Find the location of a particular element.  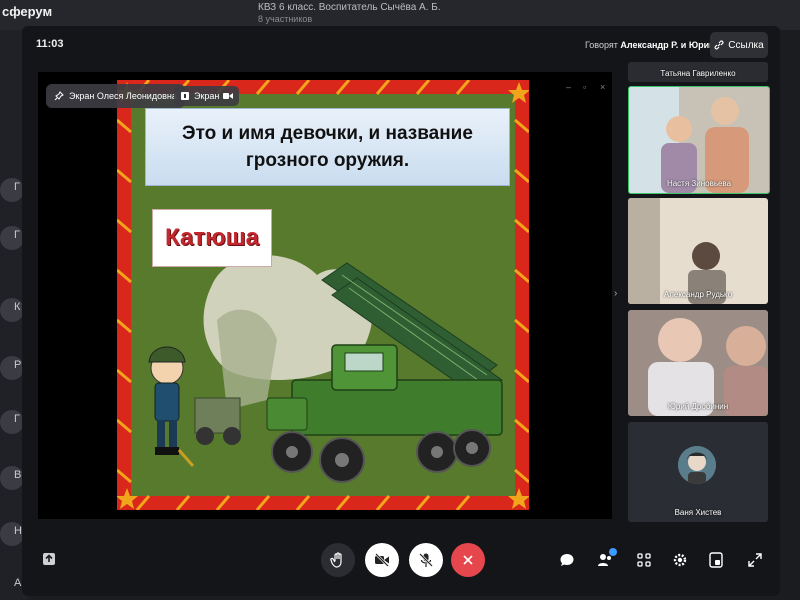

participant-tile: Настя Зиновьева is located at coordinates (699, 140).